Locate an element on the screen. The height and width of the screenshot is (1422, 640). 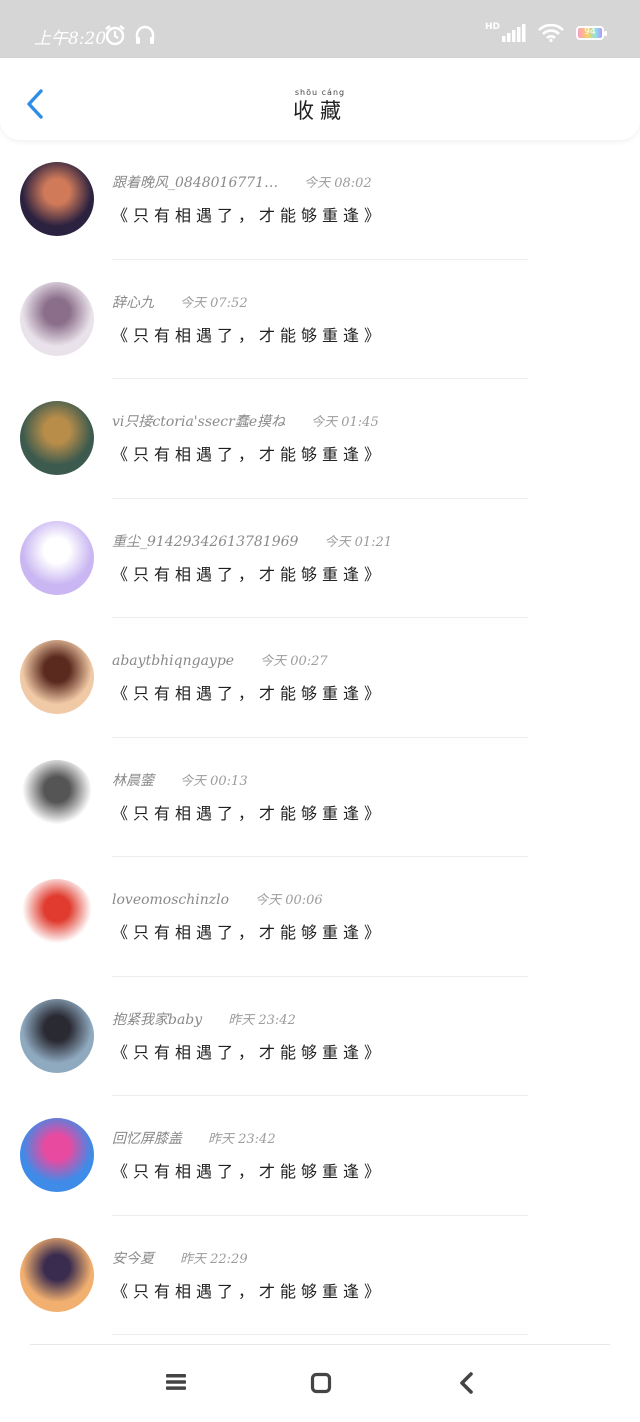
headset-icon is located at coordinates (145, 34).